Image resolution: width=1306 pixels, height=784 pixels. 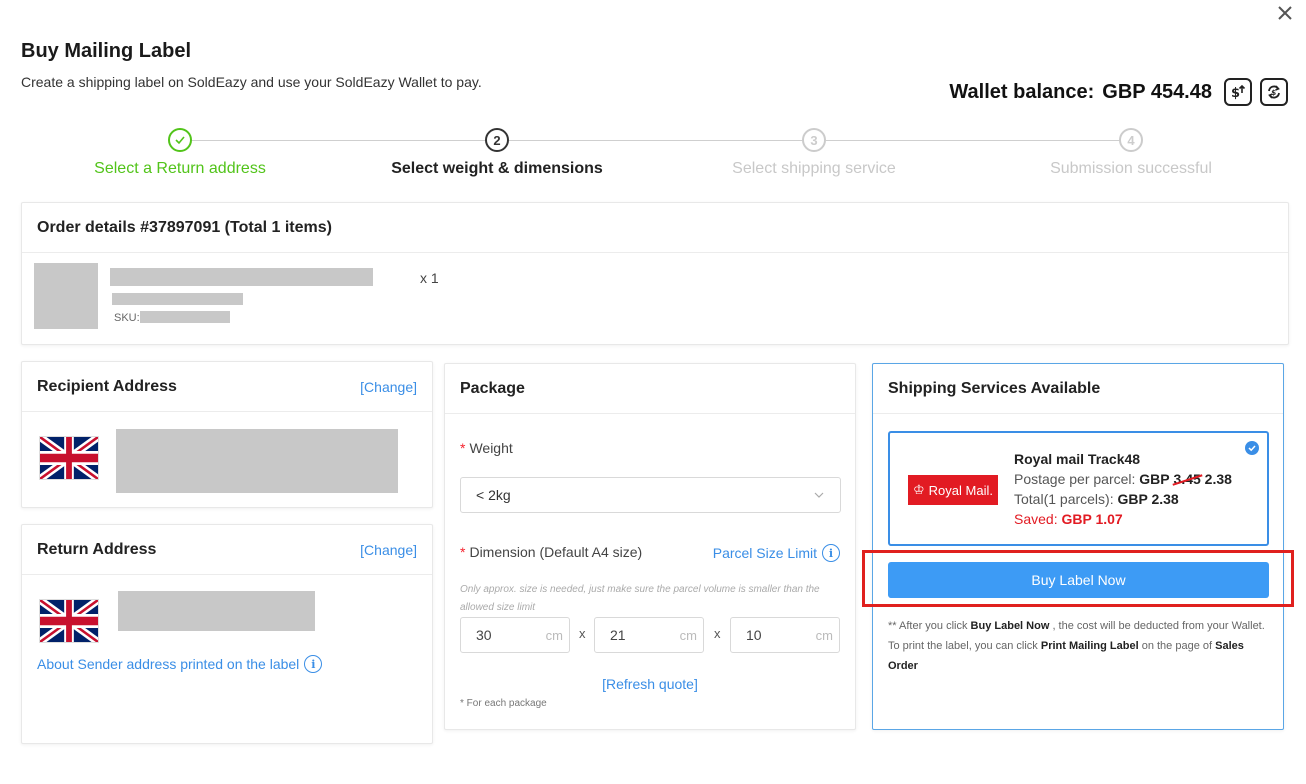 What do you see at coordinates (1131, 140) in the screenshot?
I see `step-number: 4` at bounding box center [1131, 140].